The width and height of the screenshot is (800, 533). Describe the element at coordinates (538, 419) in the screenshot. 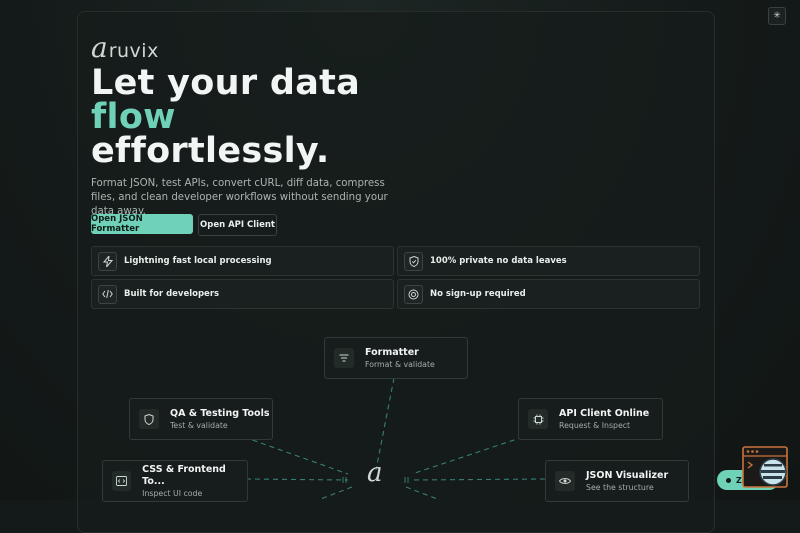

I see `chip-icon` at that location.